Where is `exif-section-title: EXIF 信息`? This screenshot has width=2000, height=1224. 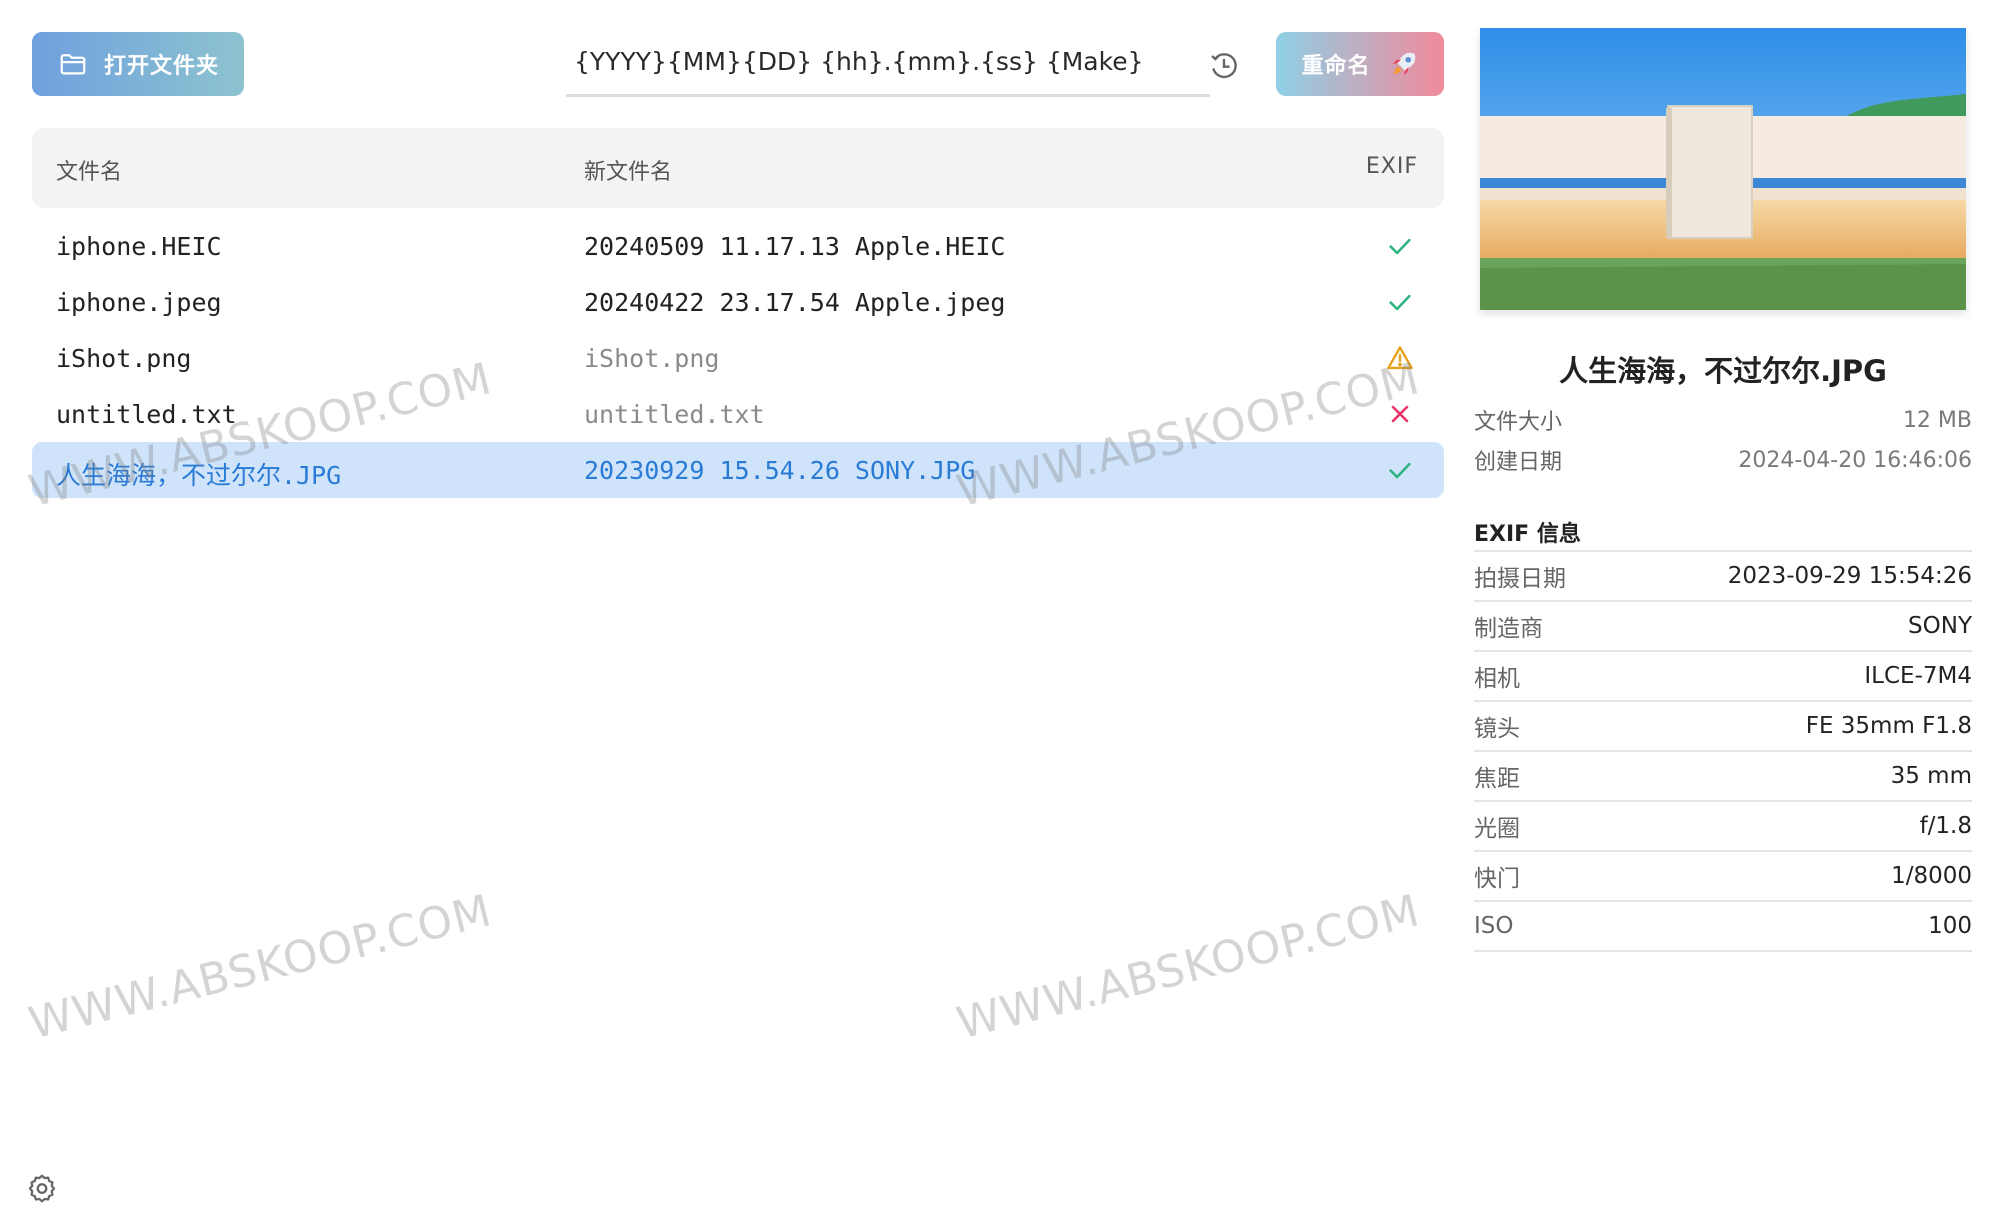 exif-section-title: EXIF 信息 is located at coordinates (1527, 534).